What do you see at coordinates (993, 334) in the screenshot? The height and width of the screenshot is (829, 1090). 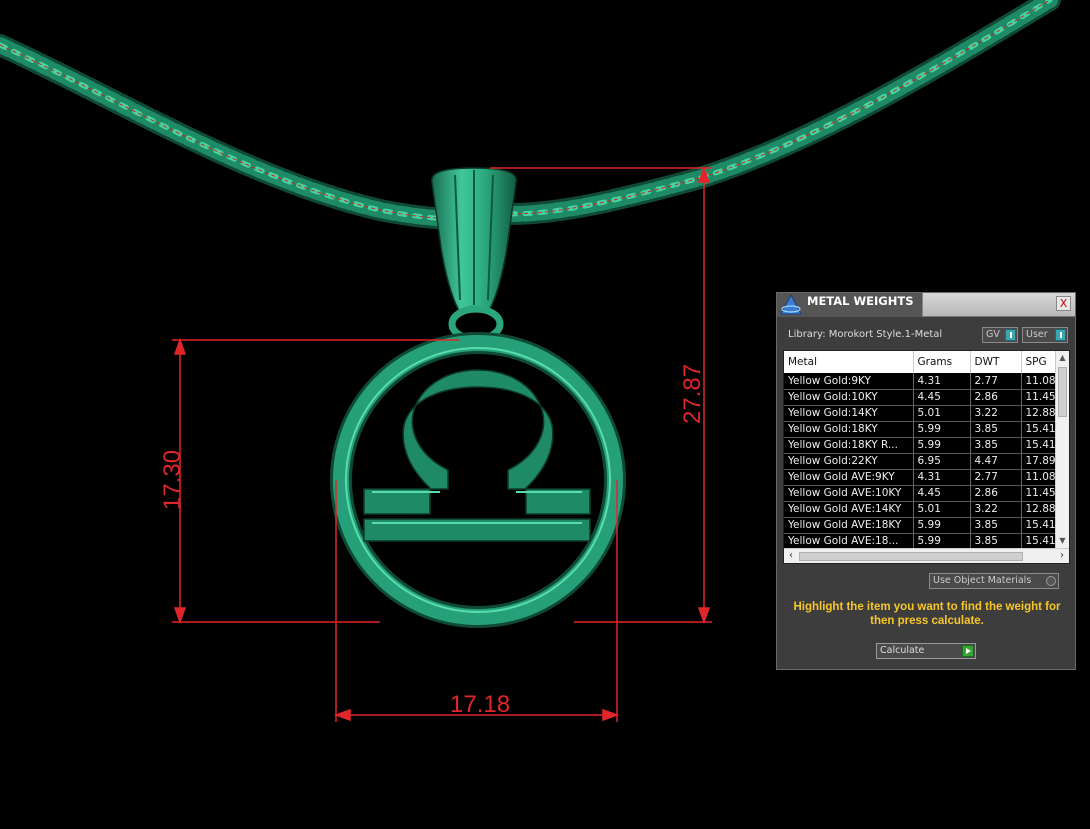 I see `gv-toggle-label: GV` at bounding box center [993, 334].